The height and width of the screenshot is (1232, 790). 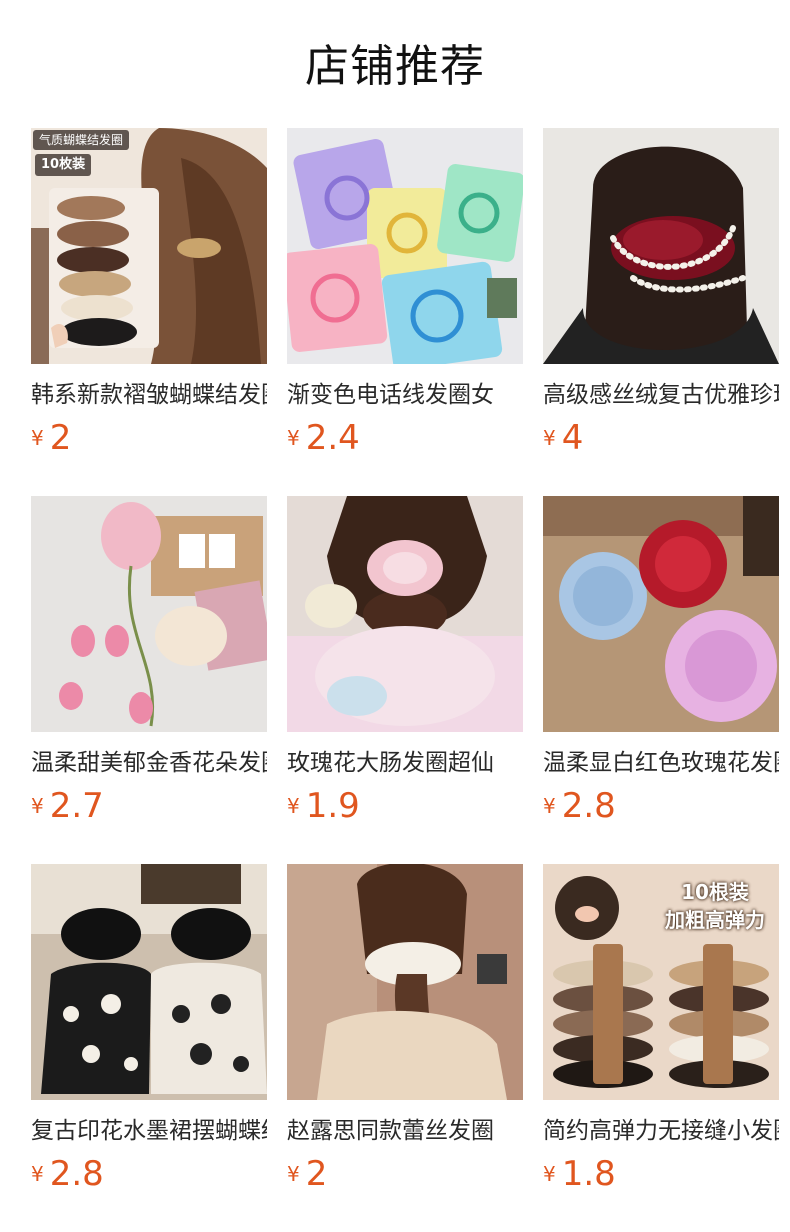 I want to click on product-card: 高级感丝绒复古优雅珍珠发圈 ¥4, so click(x=661, y=298).